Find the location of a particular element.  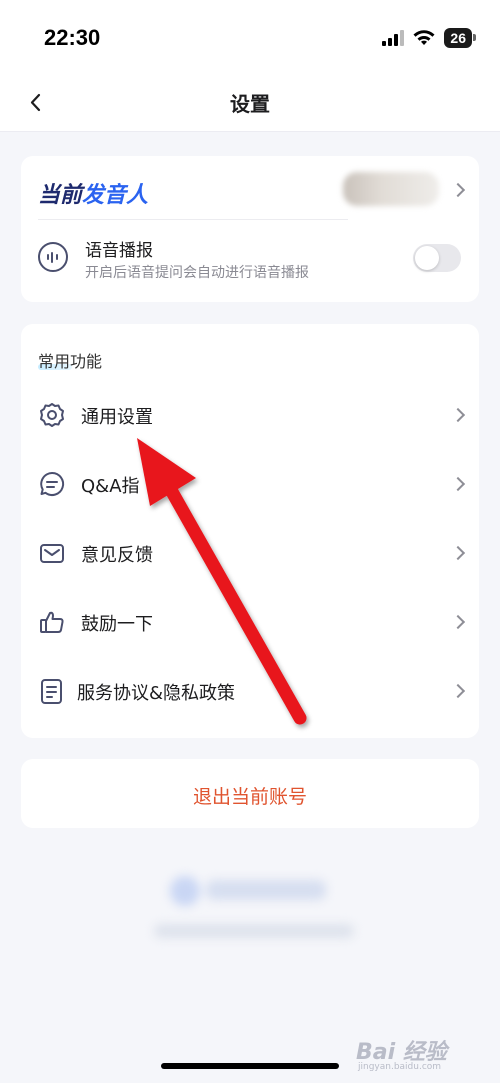

menu-item-qa-guide: Q&A指 is located at coordinates (250, 484).